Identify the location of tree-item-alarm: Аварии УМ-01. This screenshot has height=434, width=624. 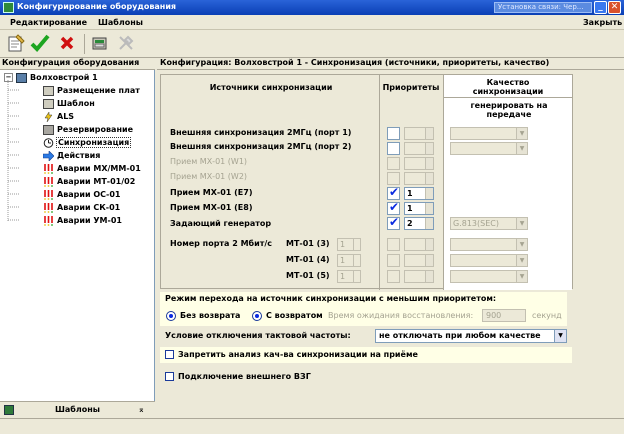
(82, 220).